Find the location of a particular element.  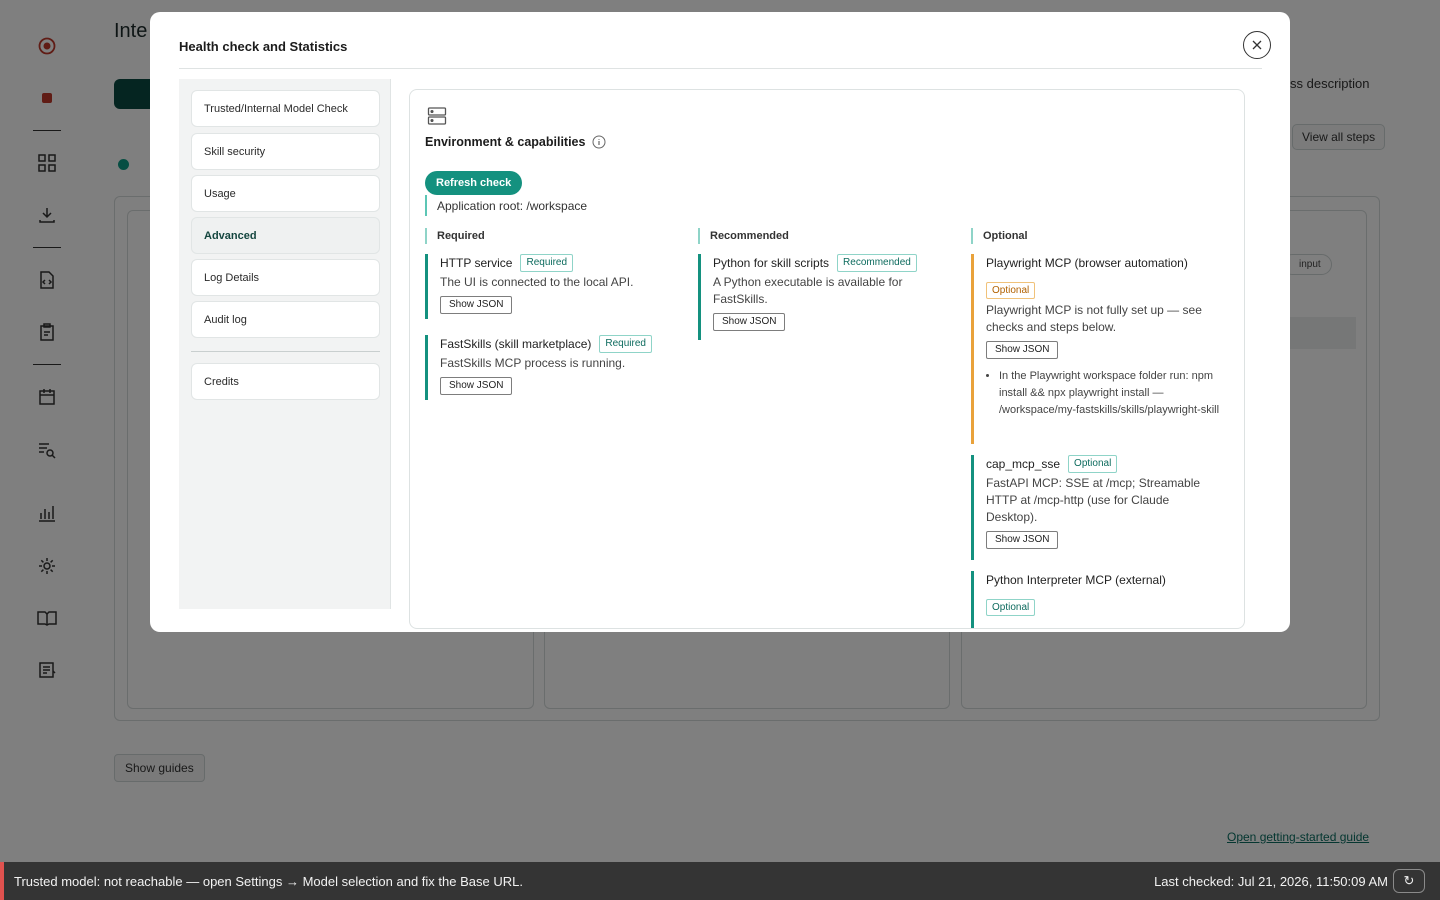

status-refresh-button: ↻ is located at coordinates (1409, 881).